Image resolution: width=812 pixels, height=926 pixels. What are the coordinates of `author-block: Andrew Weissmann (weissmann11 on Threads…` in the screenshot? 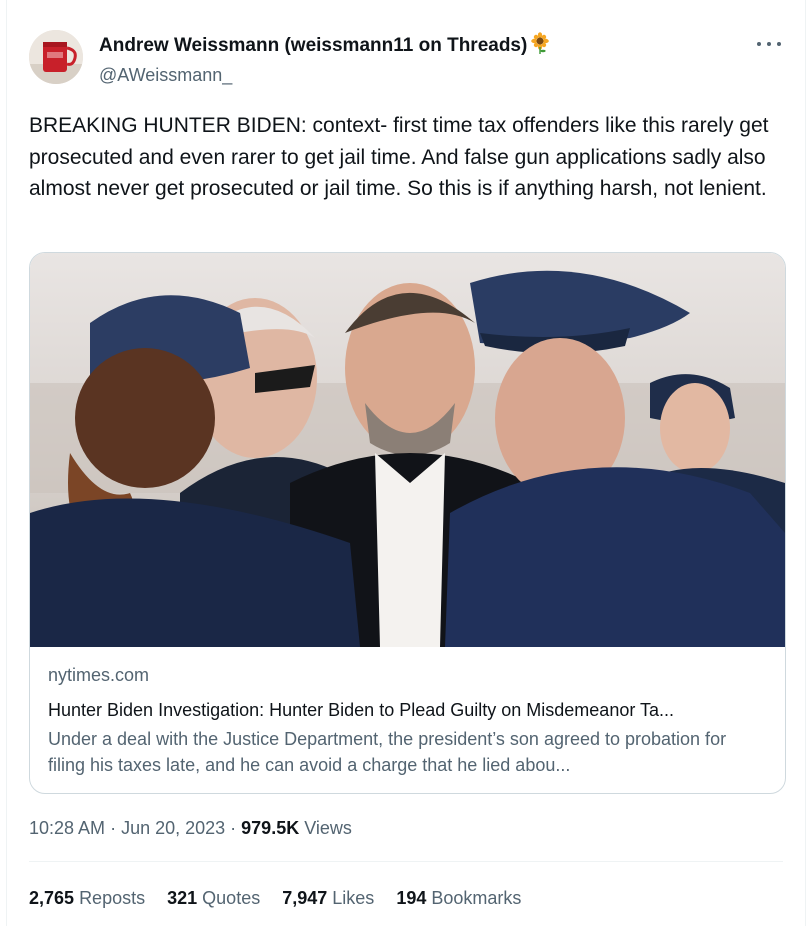 It's located at (325, 59).